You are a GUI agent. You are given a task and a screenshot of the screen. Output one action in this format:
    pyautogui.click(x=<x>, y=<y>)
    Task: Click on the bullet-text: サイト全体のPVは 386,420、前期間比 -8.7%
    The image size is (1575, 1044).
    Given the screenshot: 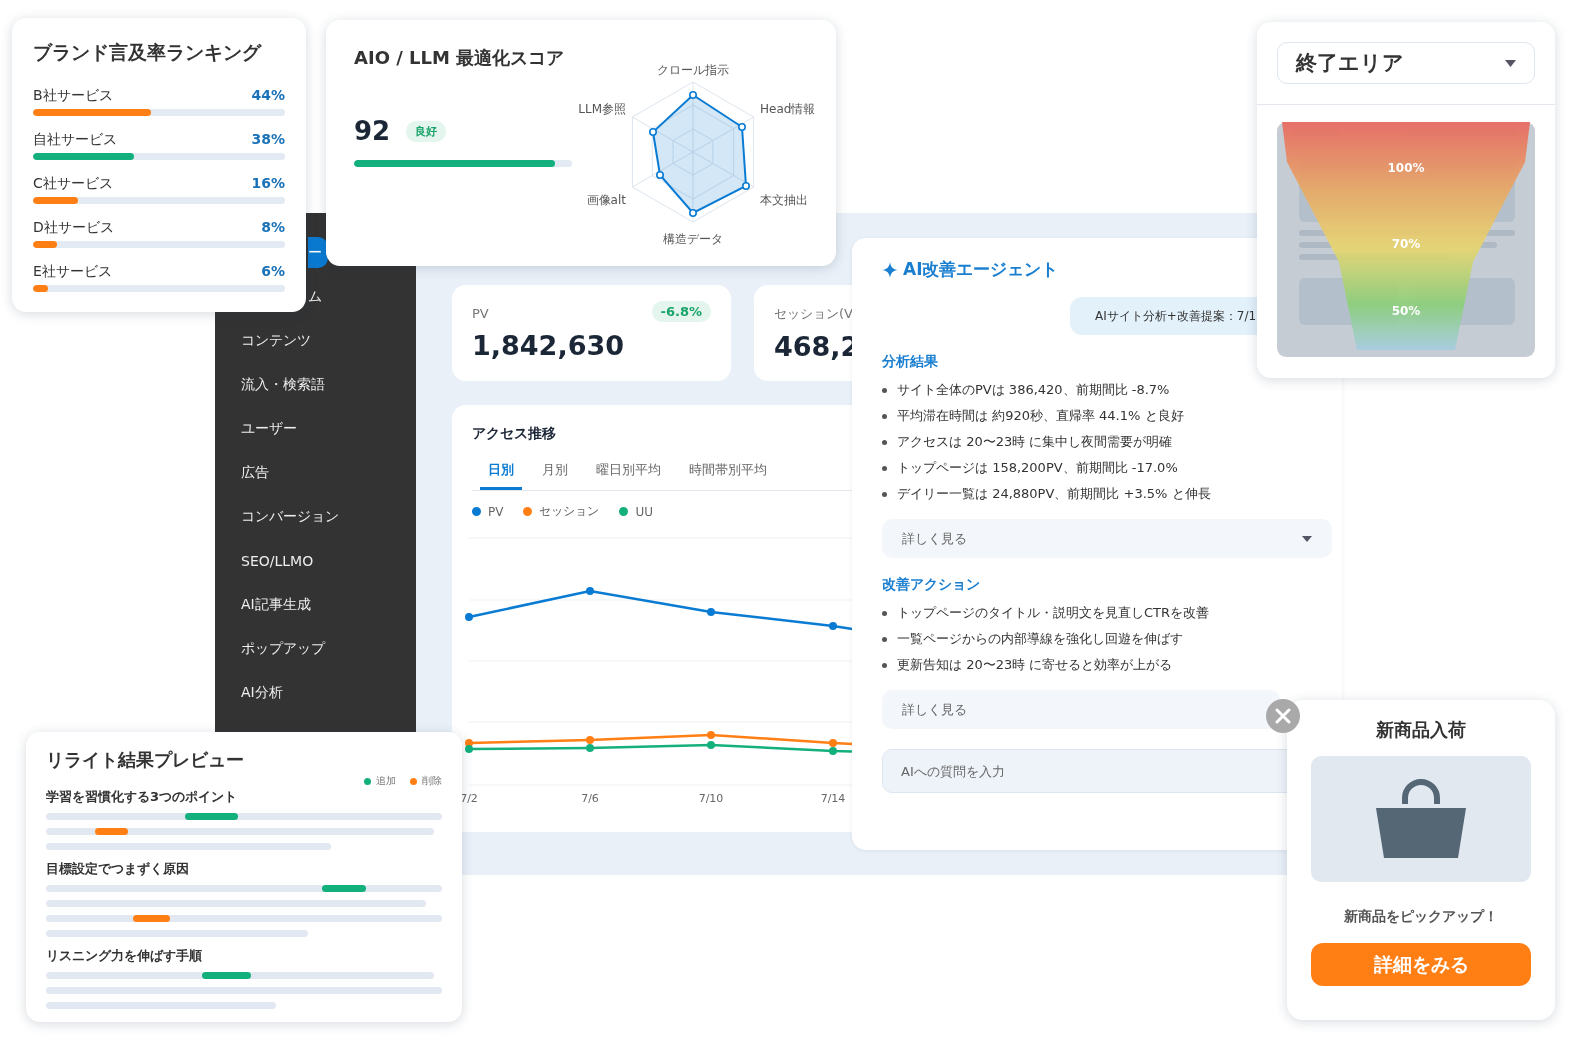 What is the action you would take?
    pyautogui.click(x=1033, y=390)
    